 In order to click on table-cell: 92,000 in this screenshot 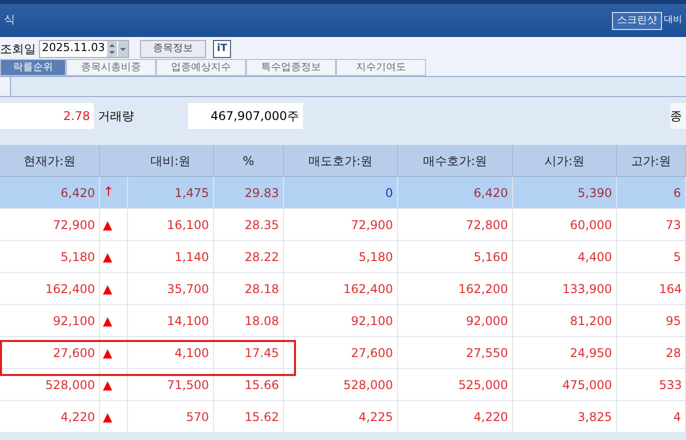, I will do `click(455, 320)`.